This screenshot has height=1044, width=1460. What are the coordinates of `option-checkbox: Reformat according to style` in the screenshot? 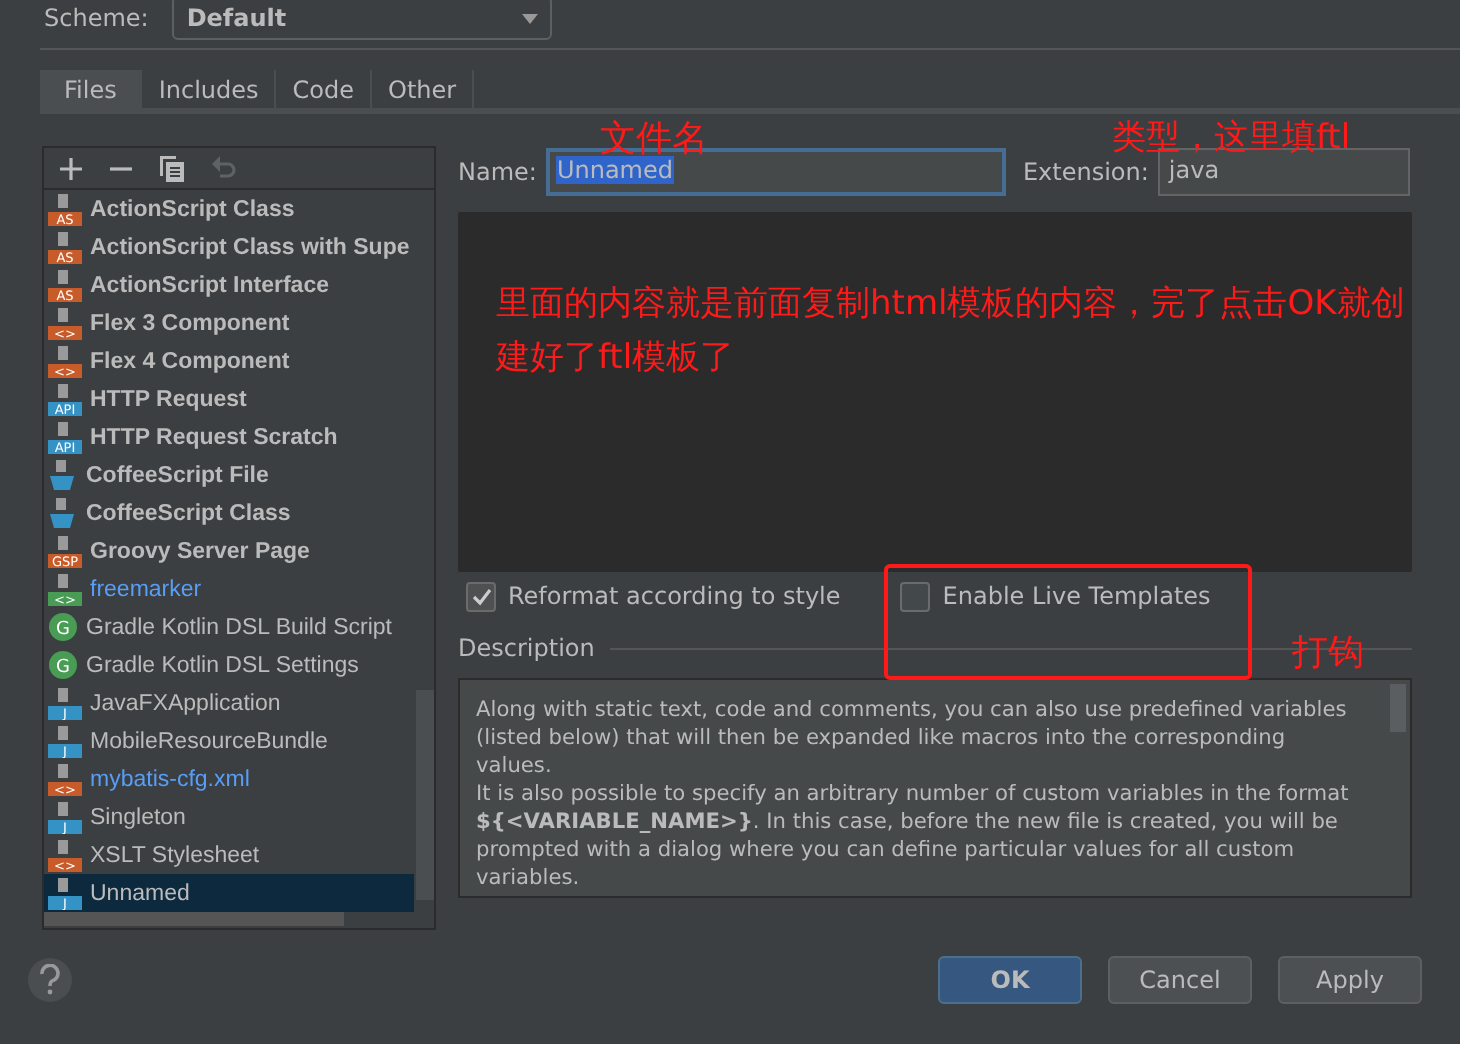 It's located at (653, 596).